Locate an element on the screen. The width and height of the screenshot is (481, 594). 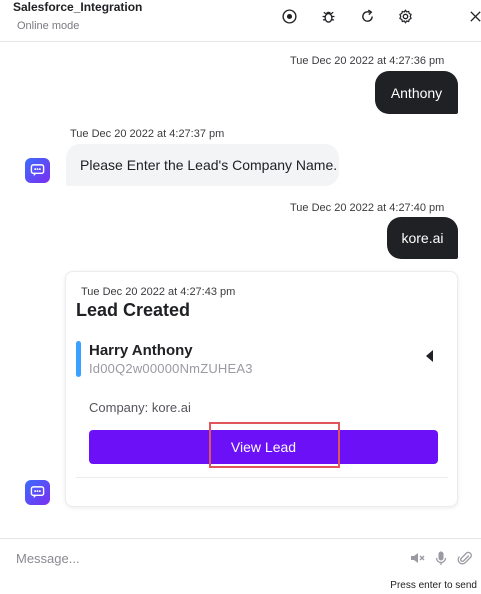
lead-accent-bar is located at coordinates (78, 359).